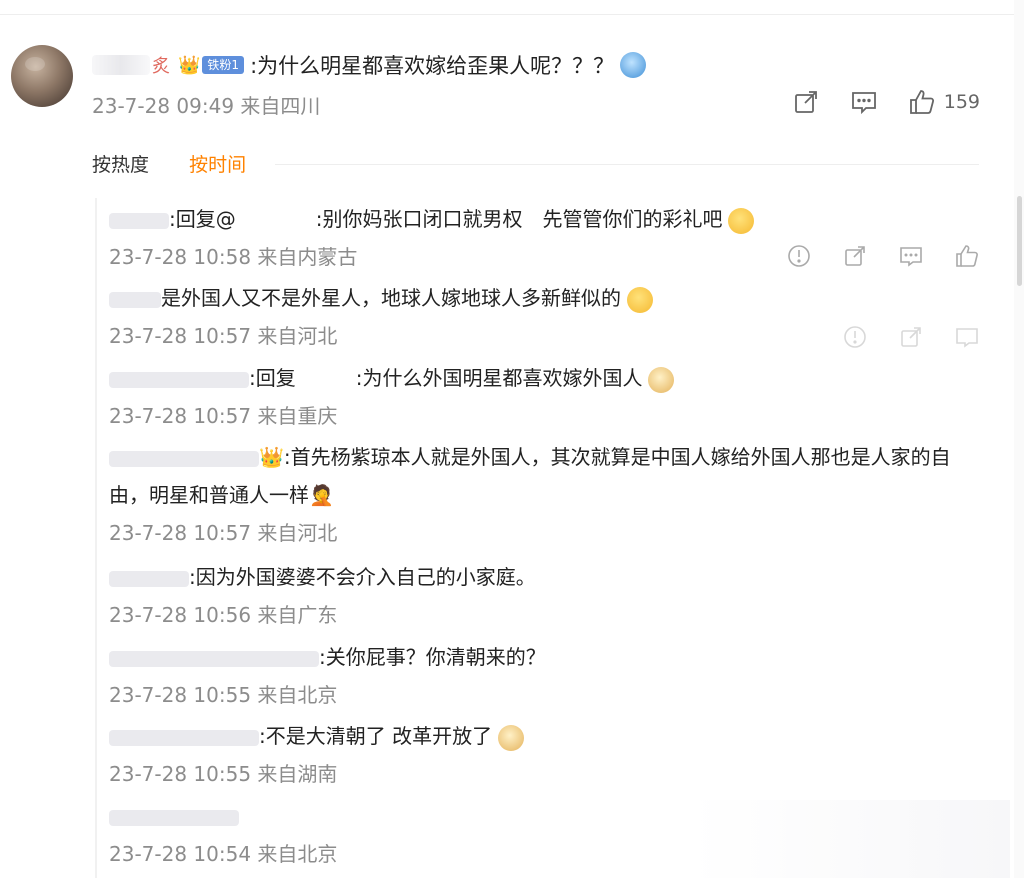 This screenshot has width=1024, height=878. I want to click on bottom-fade-overlay, so click(850, 839).